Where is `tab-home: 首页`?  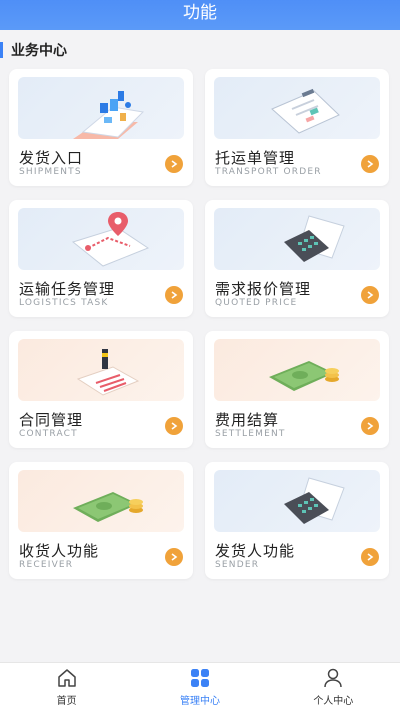 tab-home: 首页 is located at coordinates (66, 686).